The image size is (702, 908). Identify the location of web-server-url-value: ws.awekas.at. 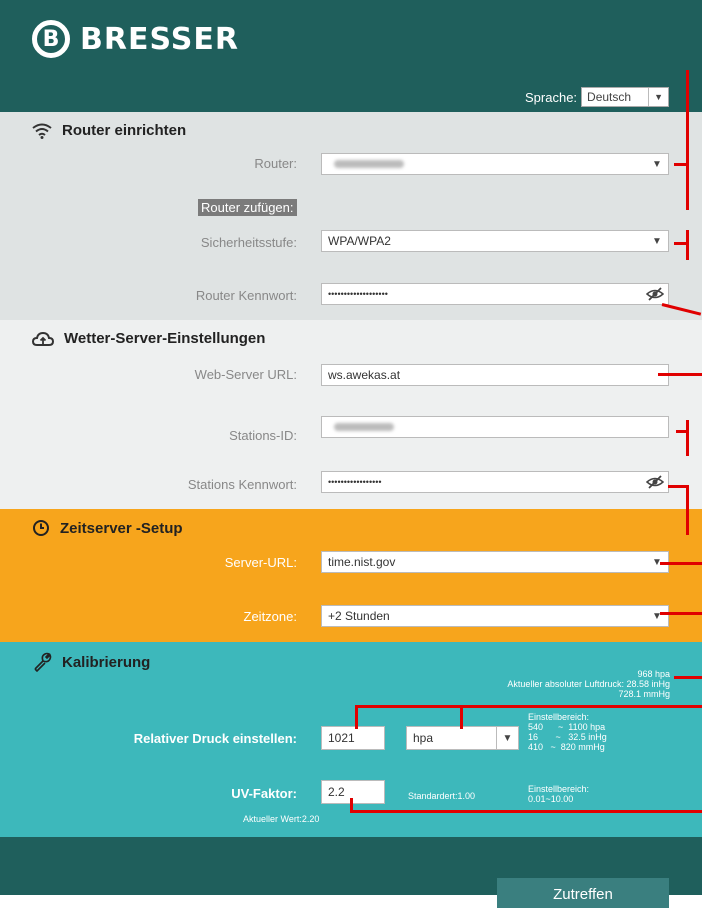
(364, 375).